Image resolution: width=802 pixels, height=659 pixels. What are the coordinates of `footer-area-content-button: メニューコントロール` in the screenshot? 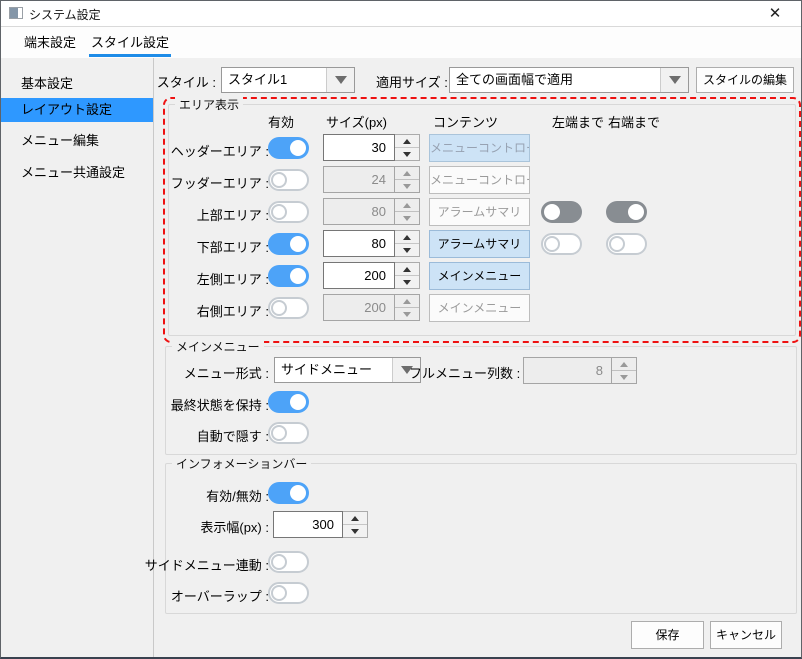 It's located at (479, 180).